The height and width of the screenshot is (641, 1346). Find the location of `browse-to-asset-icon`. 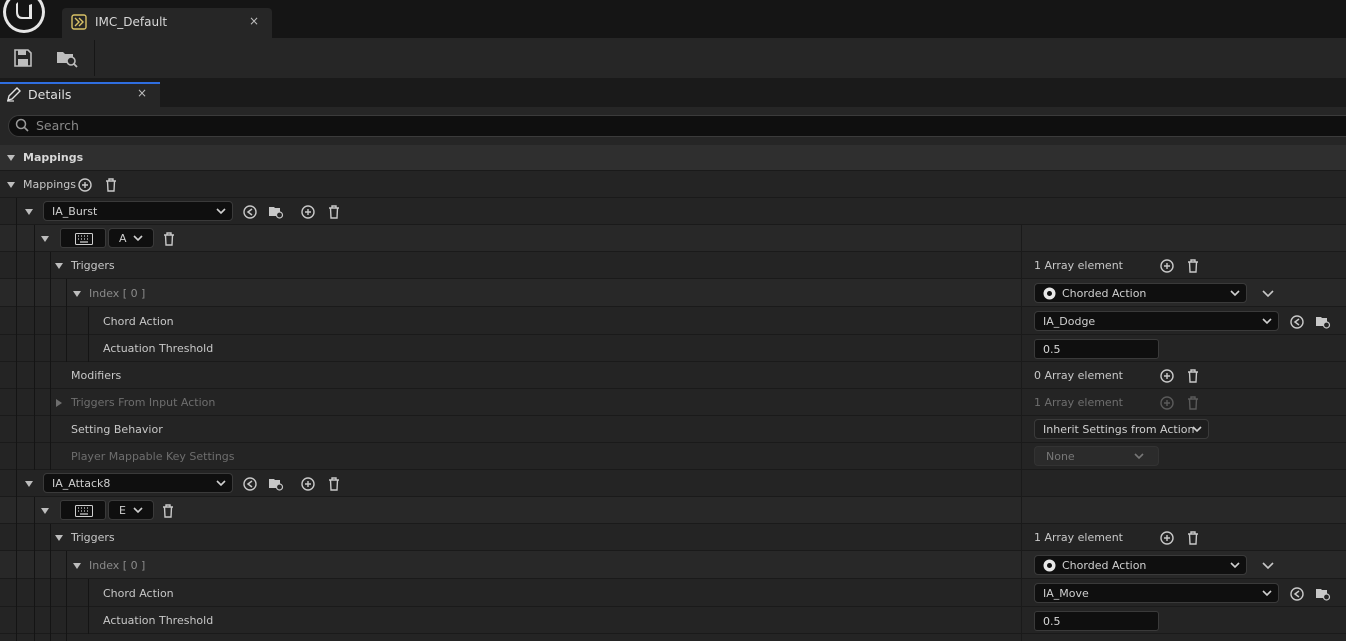

browse-to-asset-icon is located at coordinates (67, 58).